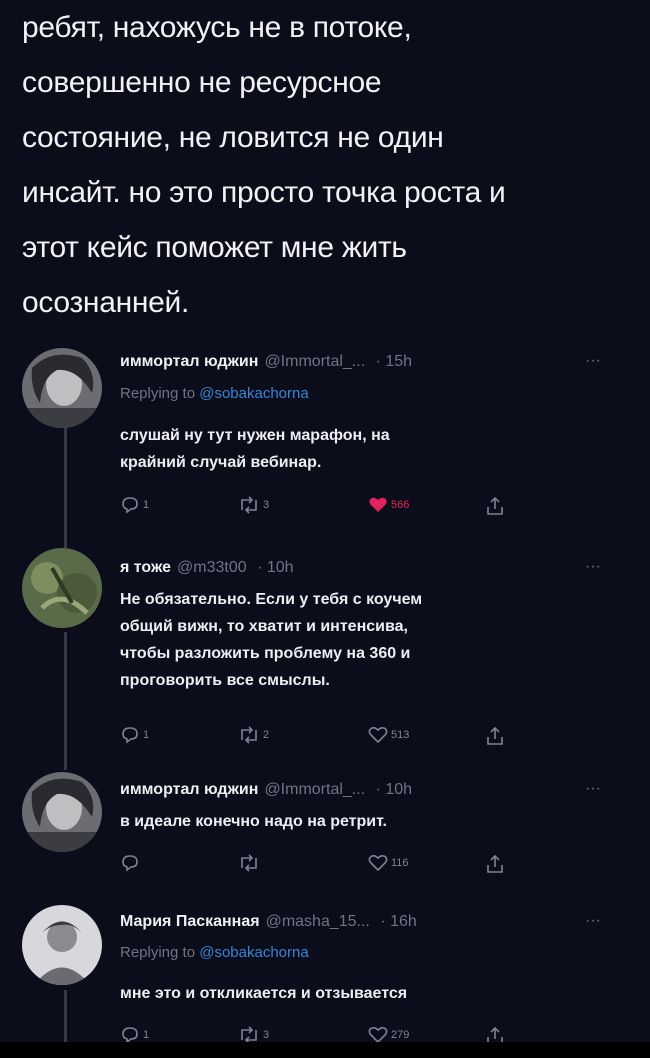 The height and width of the screenshot is (1058, 650). What do you see at coordinates (105, 302) in the screenshot?
I see `post-line: осознанней.` at bounding box center [105, 302].